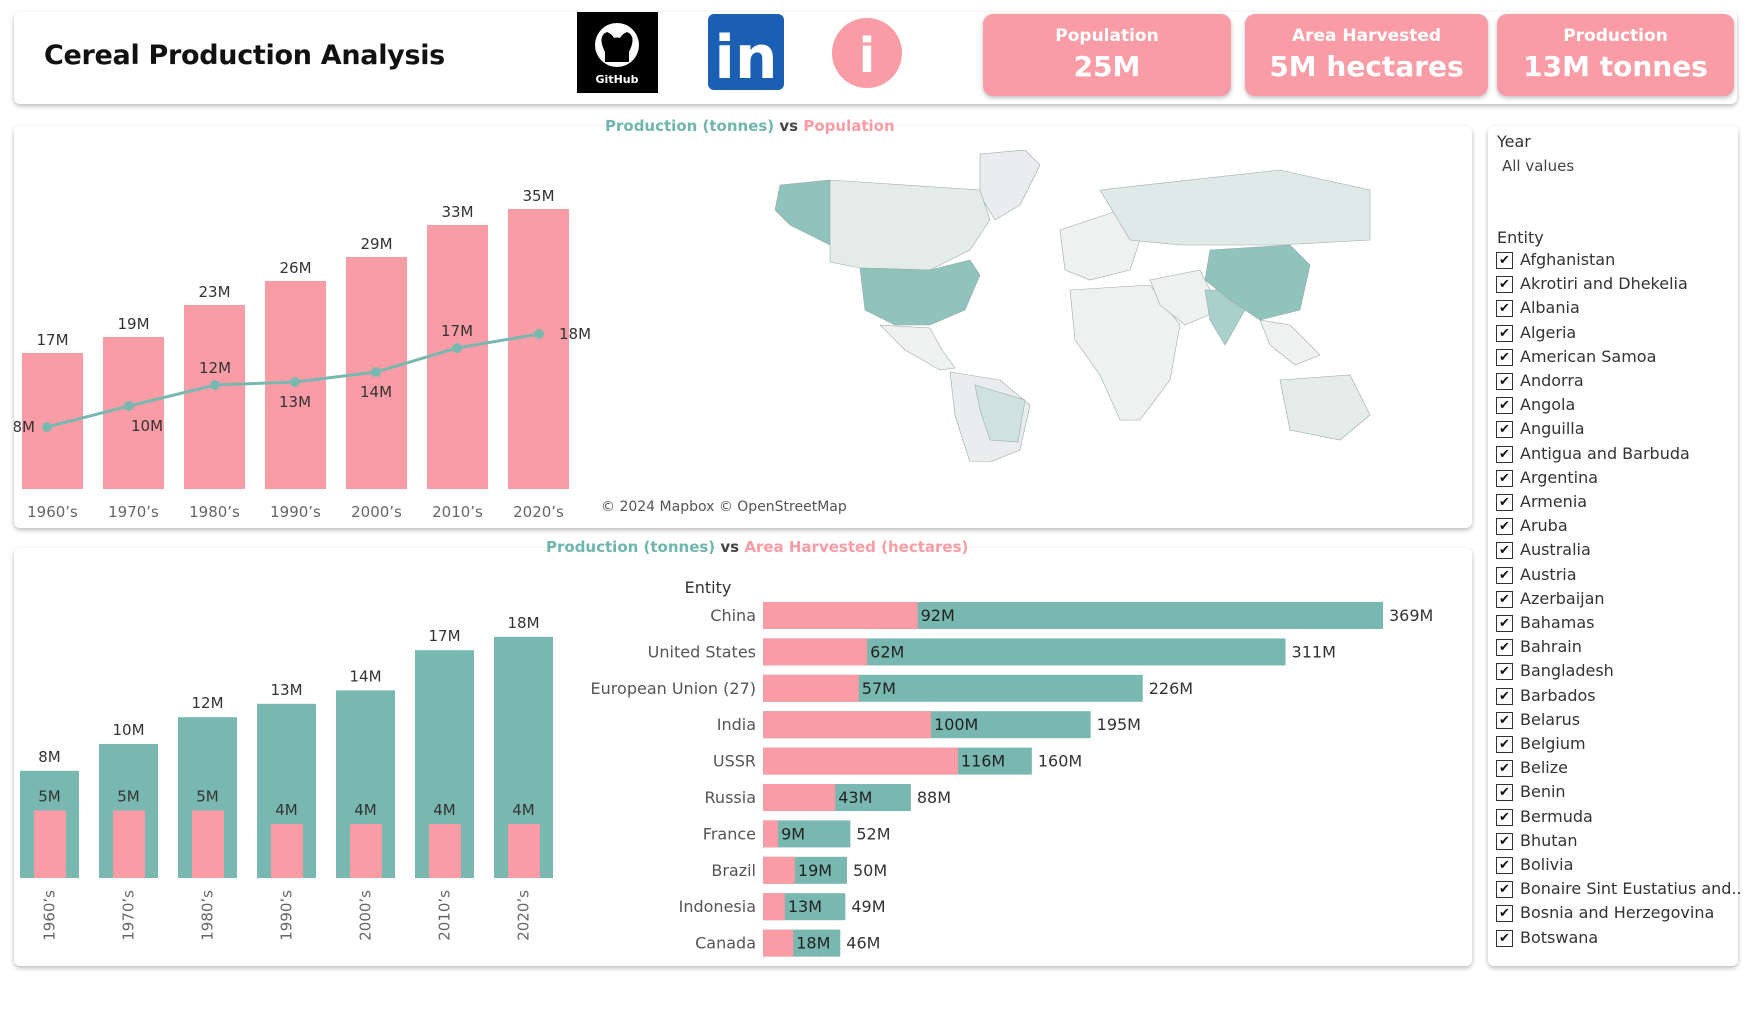 The width and height of the screenshot is (1754, 1011). Describe the element at coordinates (867, 53) in the screenshot. I see `info-icon: i` at that location.